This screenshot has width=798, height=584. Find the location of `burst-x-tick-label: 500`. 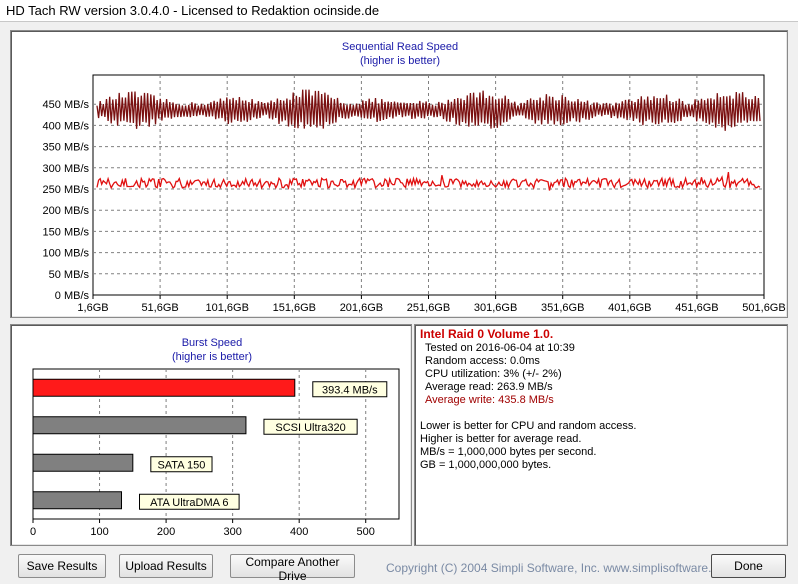

burst-x-tick-label: 500 is located at coordinates (366, 532).